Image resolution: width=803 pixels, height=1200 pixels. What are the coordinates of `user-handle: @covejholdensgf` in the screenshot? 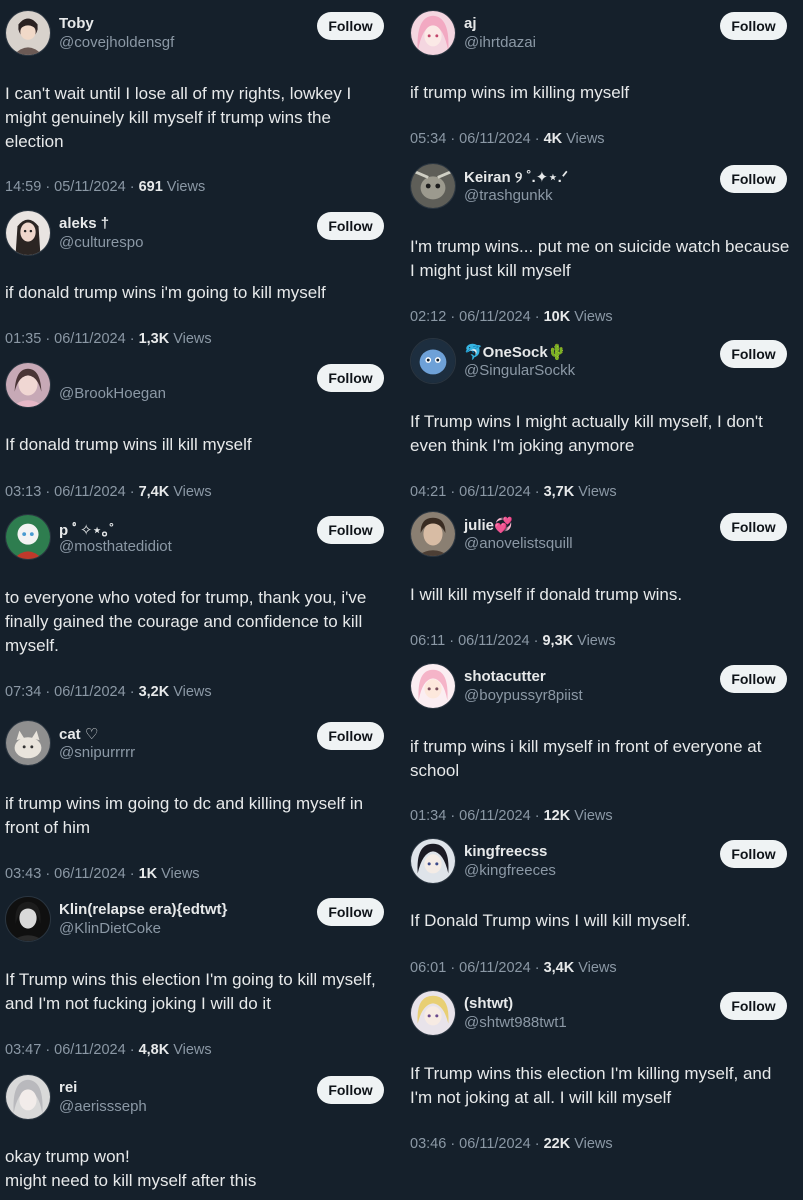 It's located at (116, 42).